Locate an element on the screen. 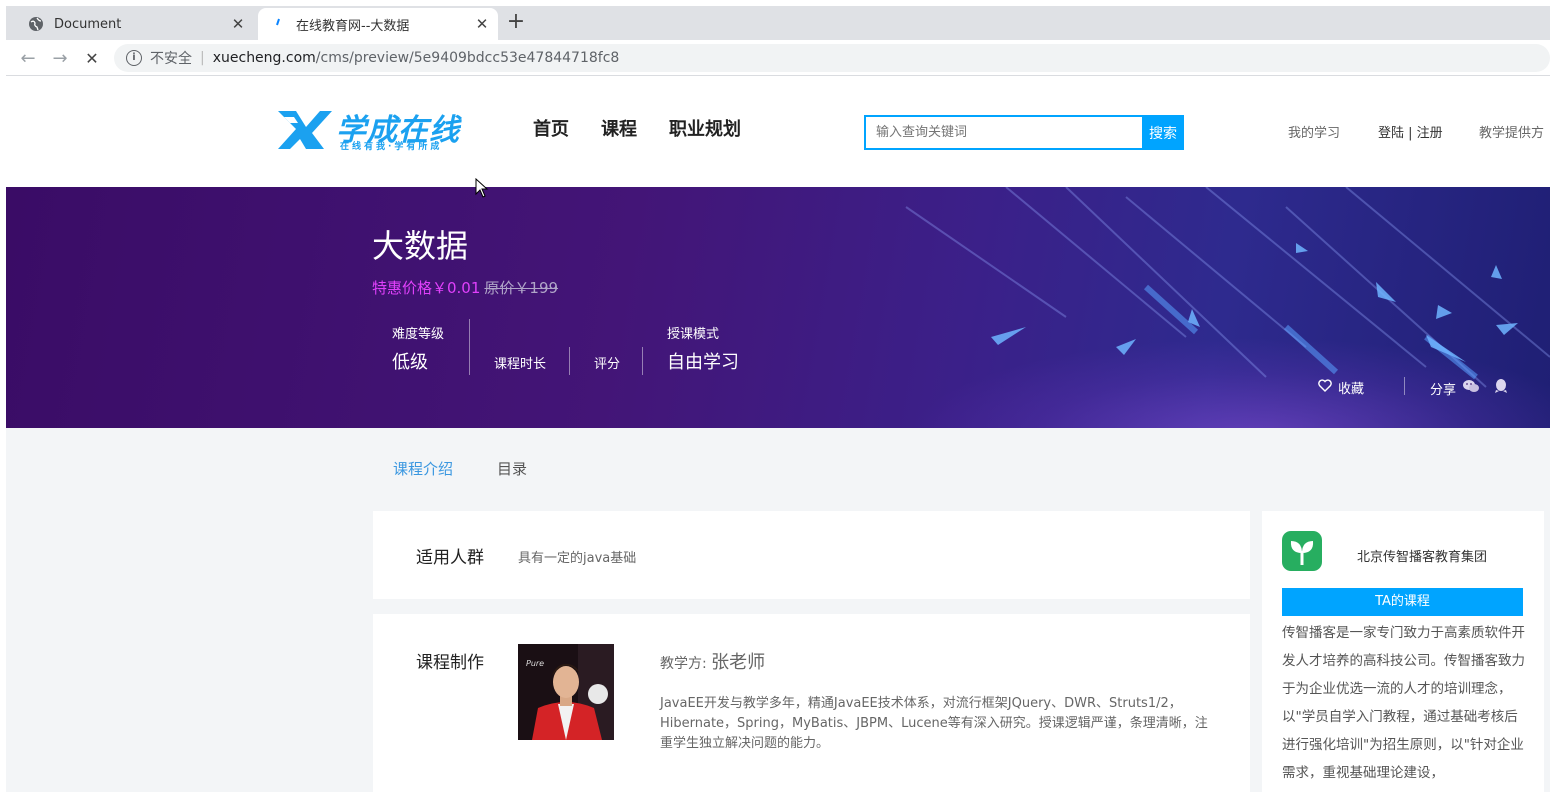  difficulty-label: 难度等级 is located at coordinates (418, 334).